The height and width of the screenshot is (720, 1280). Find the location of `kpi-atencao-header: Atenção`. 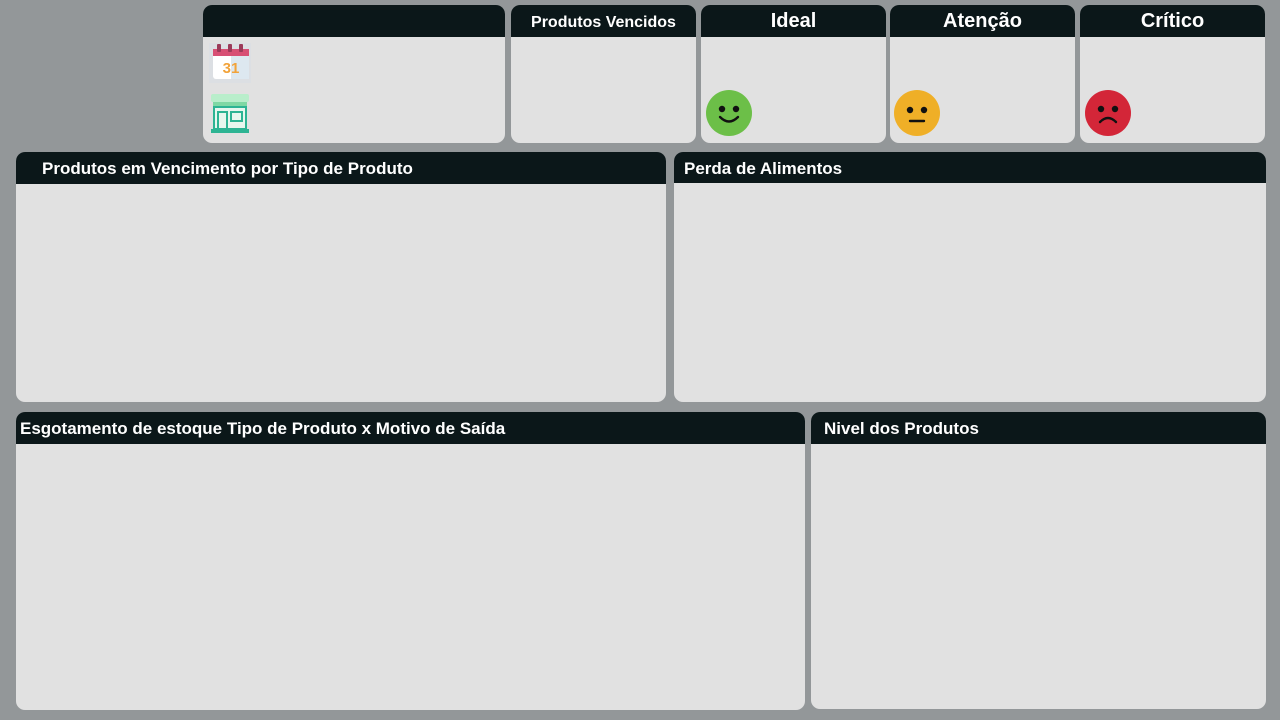

kpi-atencao-header: Atenção is located at coordinates (982, 21).